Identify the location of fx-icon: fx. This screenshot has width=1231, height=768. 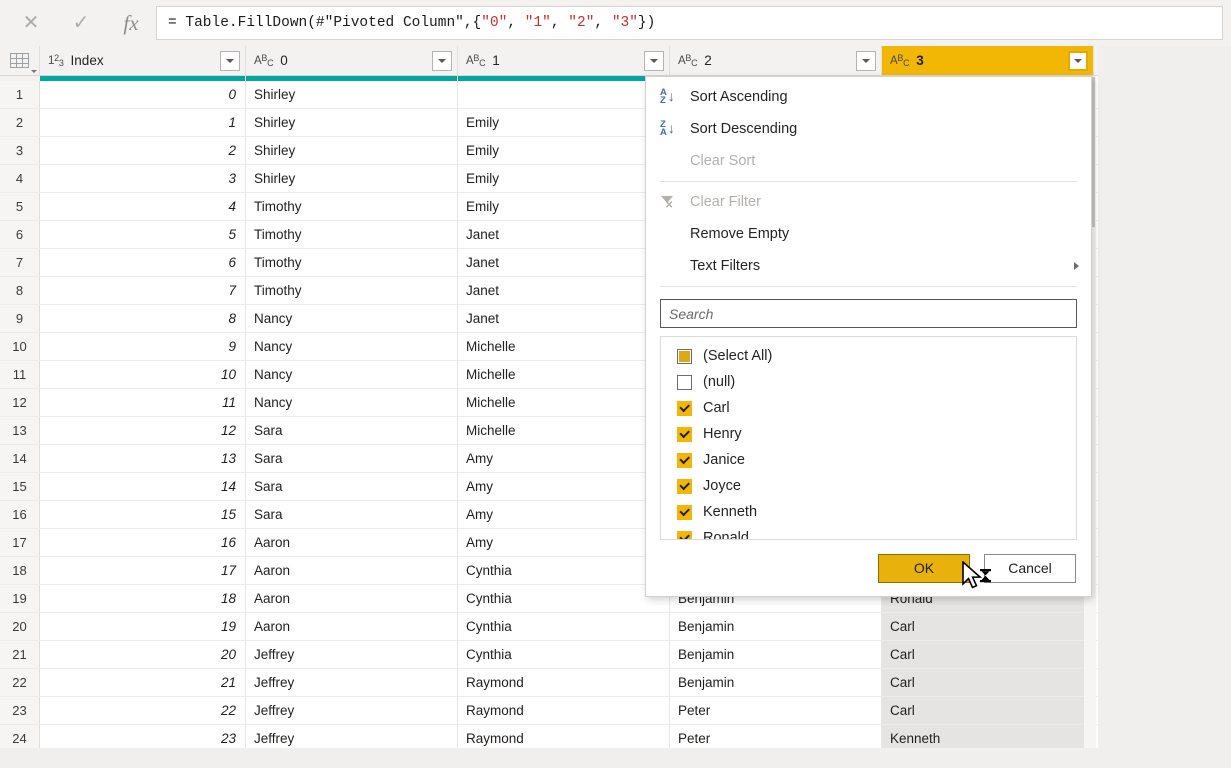
(131, 23).